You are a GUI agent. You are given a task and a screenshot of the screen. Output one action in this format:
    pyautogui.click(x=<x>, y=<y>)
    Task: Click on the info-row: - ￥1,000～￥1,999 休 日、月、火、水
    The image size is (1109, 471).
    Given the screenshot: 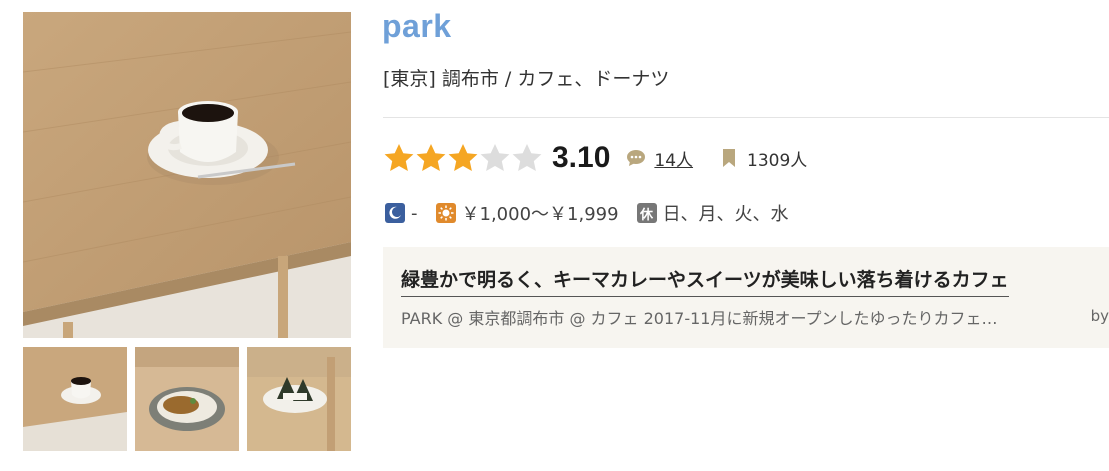 What is the action you would take?
    pyautogui.click(x=596, y=213)
    